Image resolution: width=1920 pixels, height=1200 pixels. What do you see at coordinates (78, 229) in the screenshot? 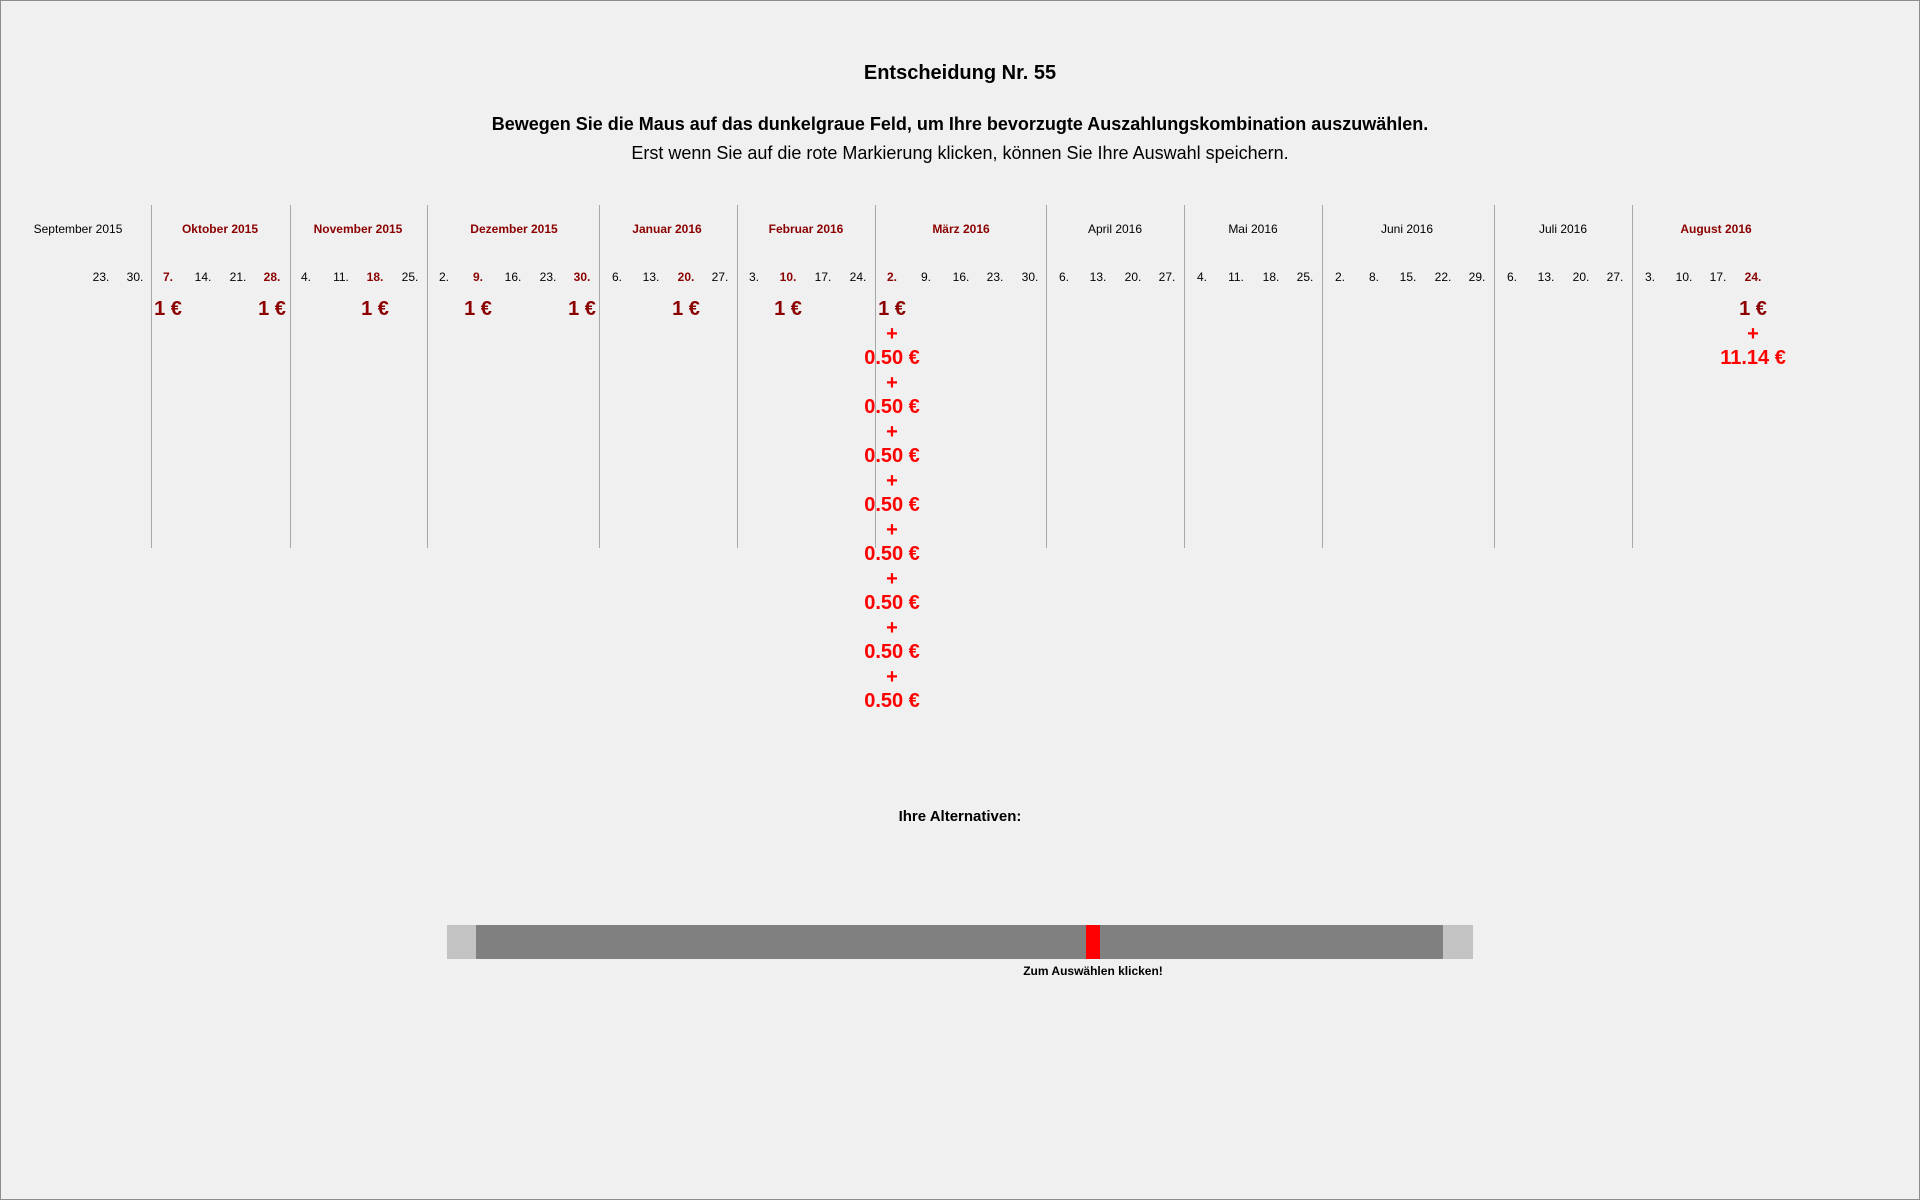
I see `month-label: September 2015` at bounding box center [78, 229].